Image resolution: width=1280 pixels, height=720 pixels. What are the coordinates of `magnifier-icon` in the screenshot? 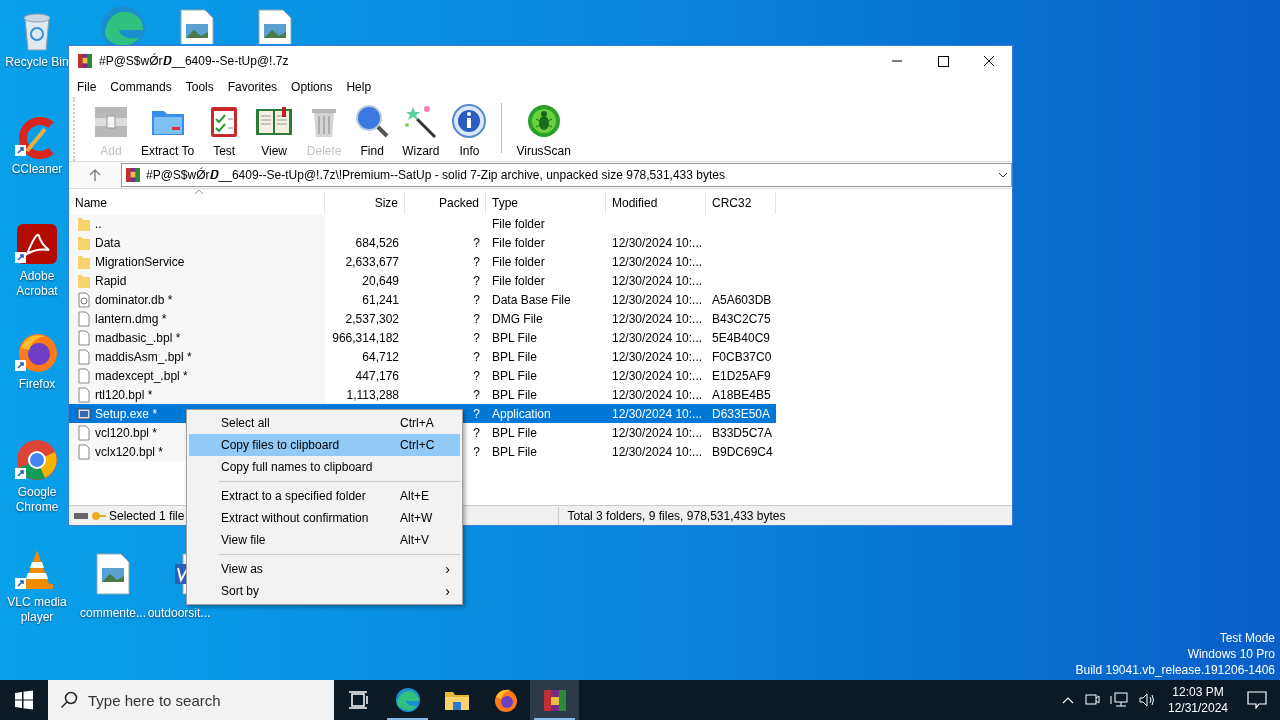 It's located at (372, 121).